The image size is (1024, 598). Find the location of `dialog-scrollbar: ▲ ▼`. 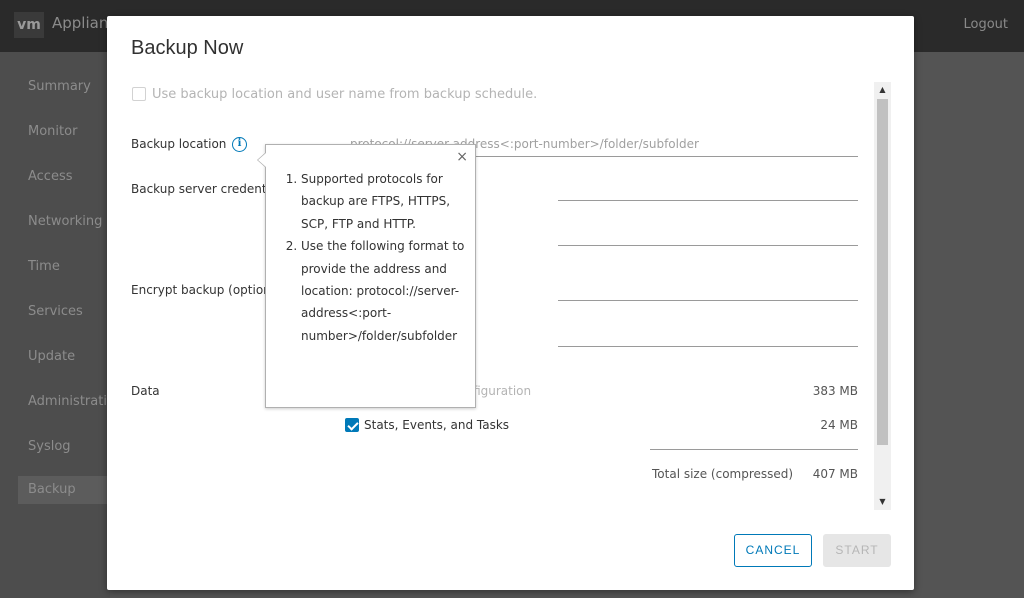

dialog-scrollbar: ▲ ▼ is located at coordinates (882, 296).